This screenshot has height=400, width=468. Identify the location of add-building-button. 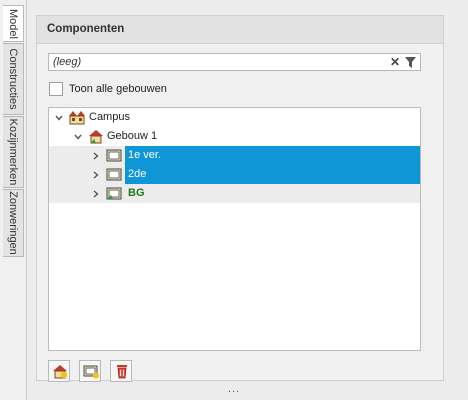
(59, 371).